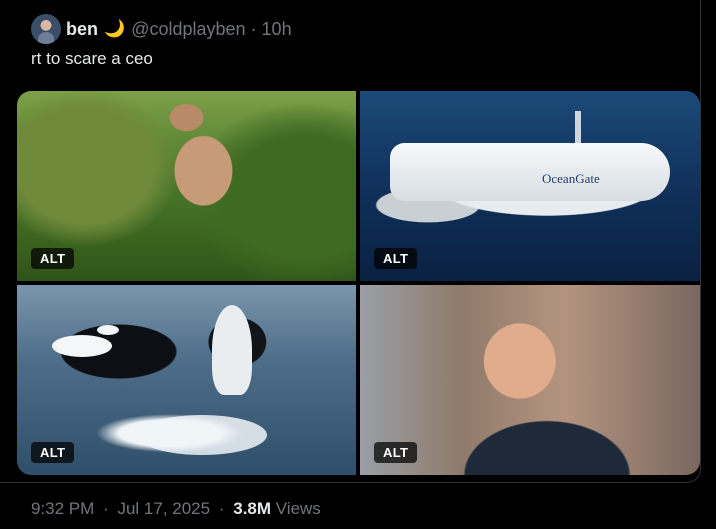 The height and width of the screenshot is (529, 716). Describe the element at coordinates (46, 29) in the screenshot. I see `avatar` at that location.